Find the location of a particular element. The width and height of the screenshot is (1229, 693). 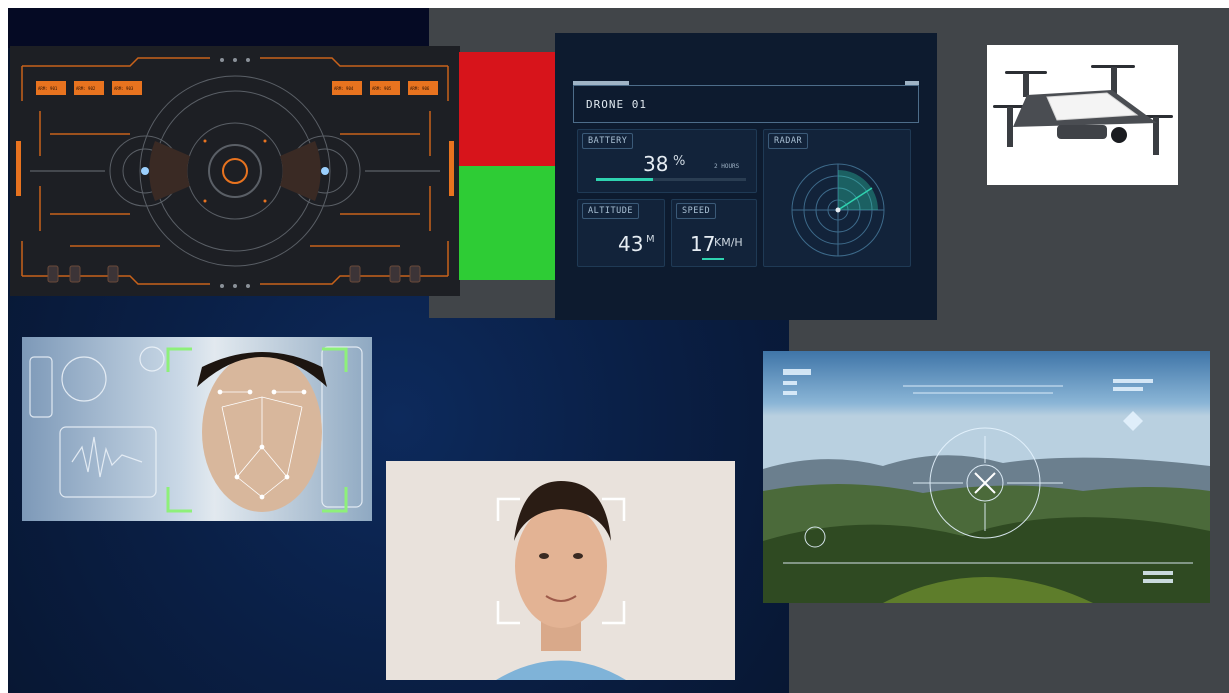

battery-card: BATTERY 38 % 2 HOURS is located at coordinates (667, 161).